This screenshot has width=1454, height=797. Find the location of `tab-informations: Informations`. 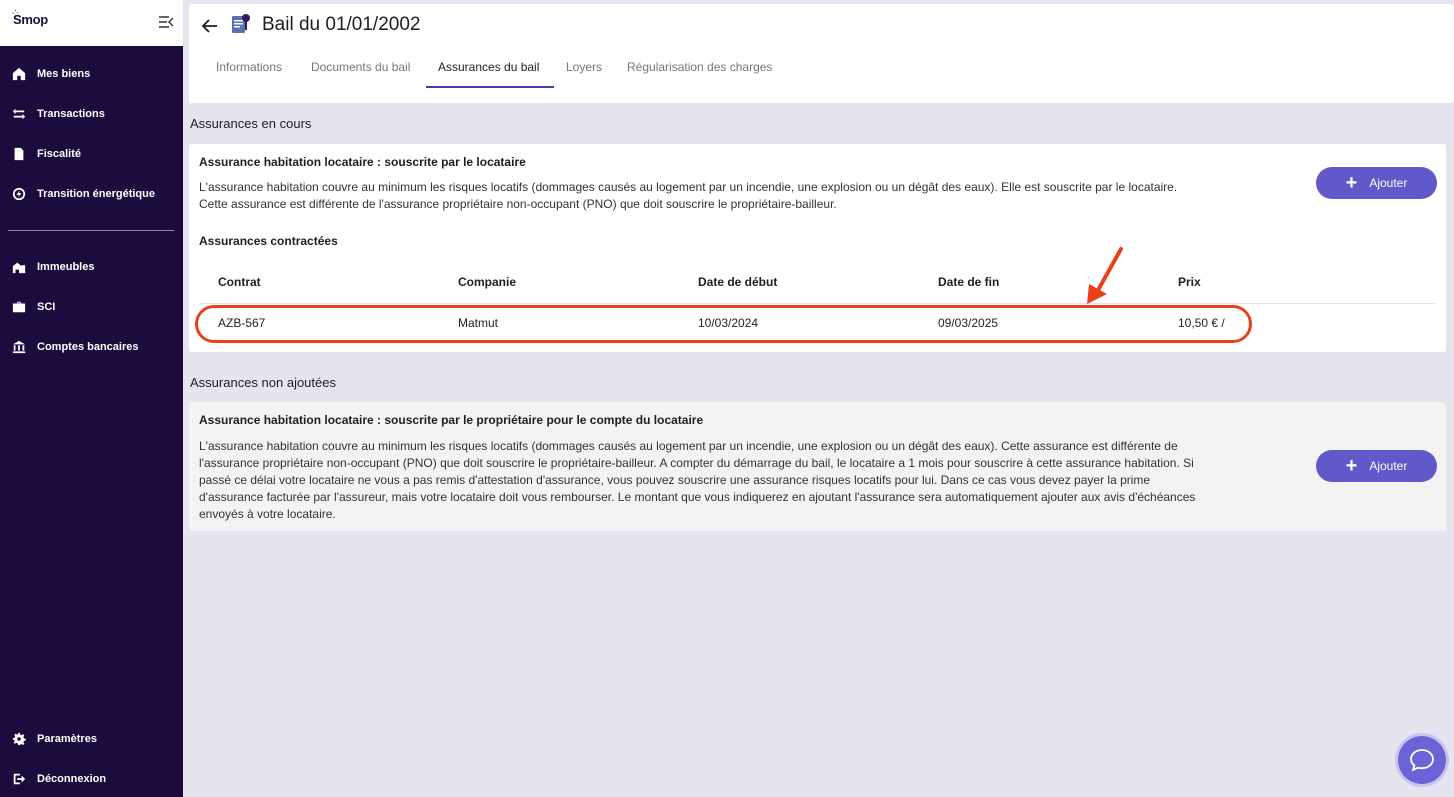

tab-informations: Informations is located at coordinates (249, 67).